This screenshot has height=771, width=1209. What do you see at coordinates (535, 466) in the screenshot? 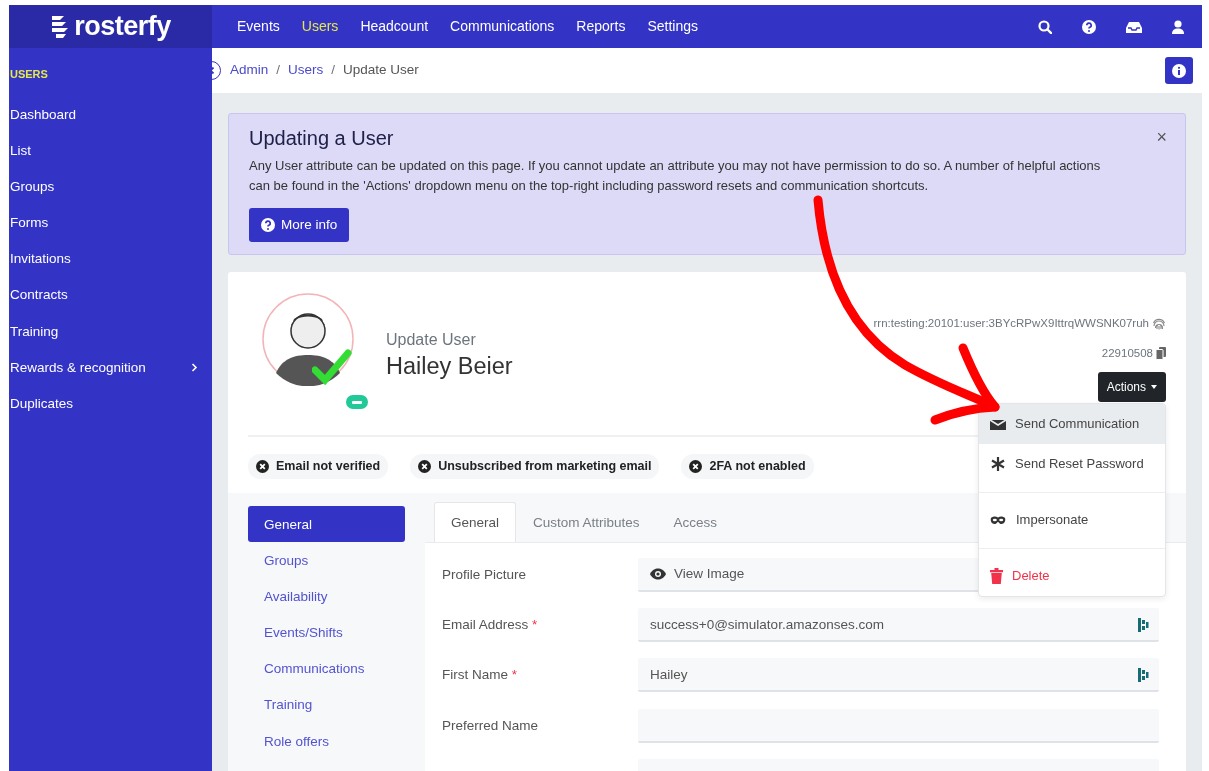
I see `status-pill: Unsubscribed from marketing email` at bounding box center [535, 466].